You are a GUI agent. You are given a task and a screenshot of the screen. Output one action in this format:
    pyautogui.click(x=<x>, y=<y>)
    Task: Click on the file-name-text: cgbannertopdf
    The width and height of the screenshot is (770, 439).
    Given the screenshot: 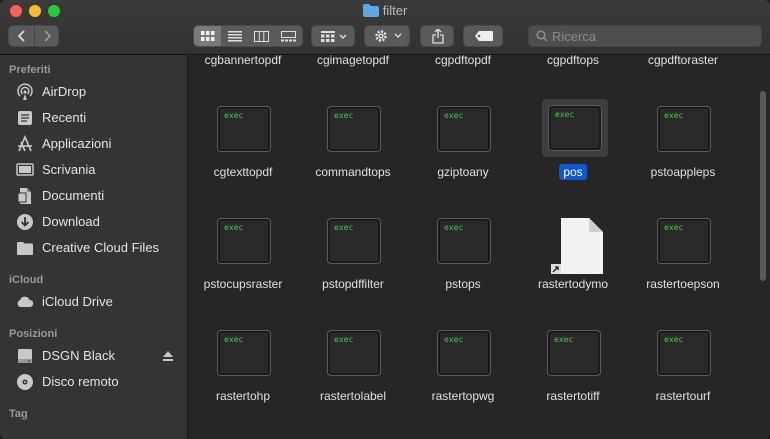 What is the action you would take?
    pyautogui.click(x=243, y=61)
    